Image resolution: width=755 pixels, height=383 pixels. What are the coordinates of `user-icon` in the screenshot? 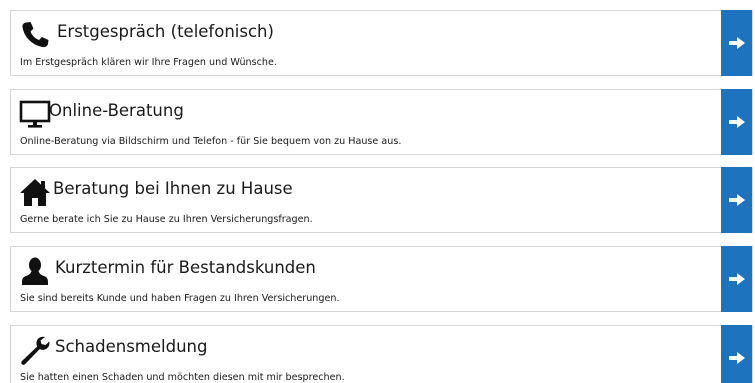 It's located at (35, 271).